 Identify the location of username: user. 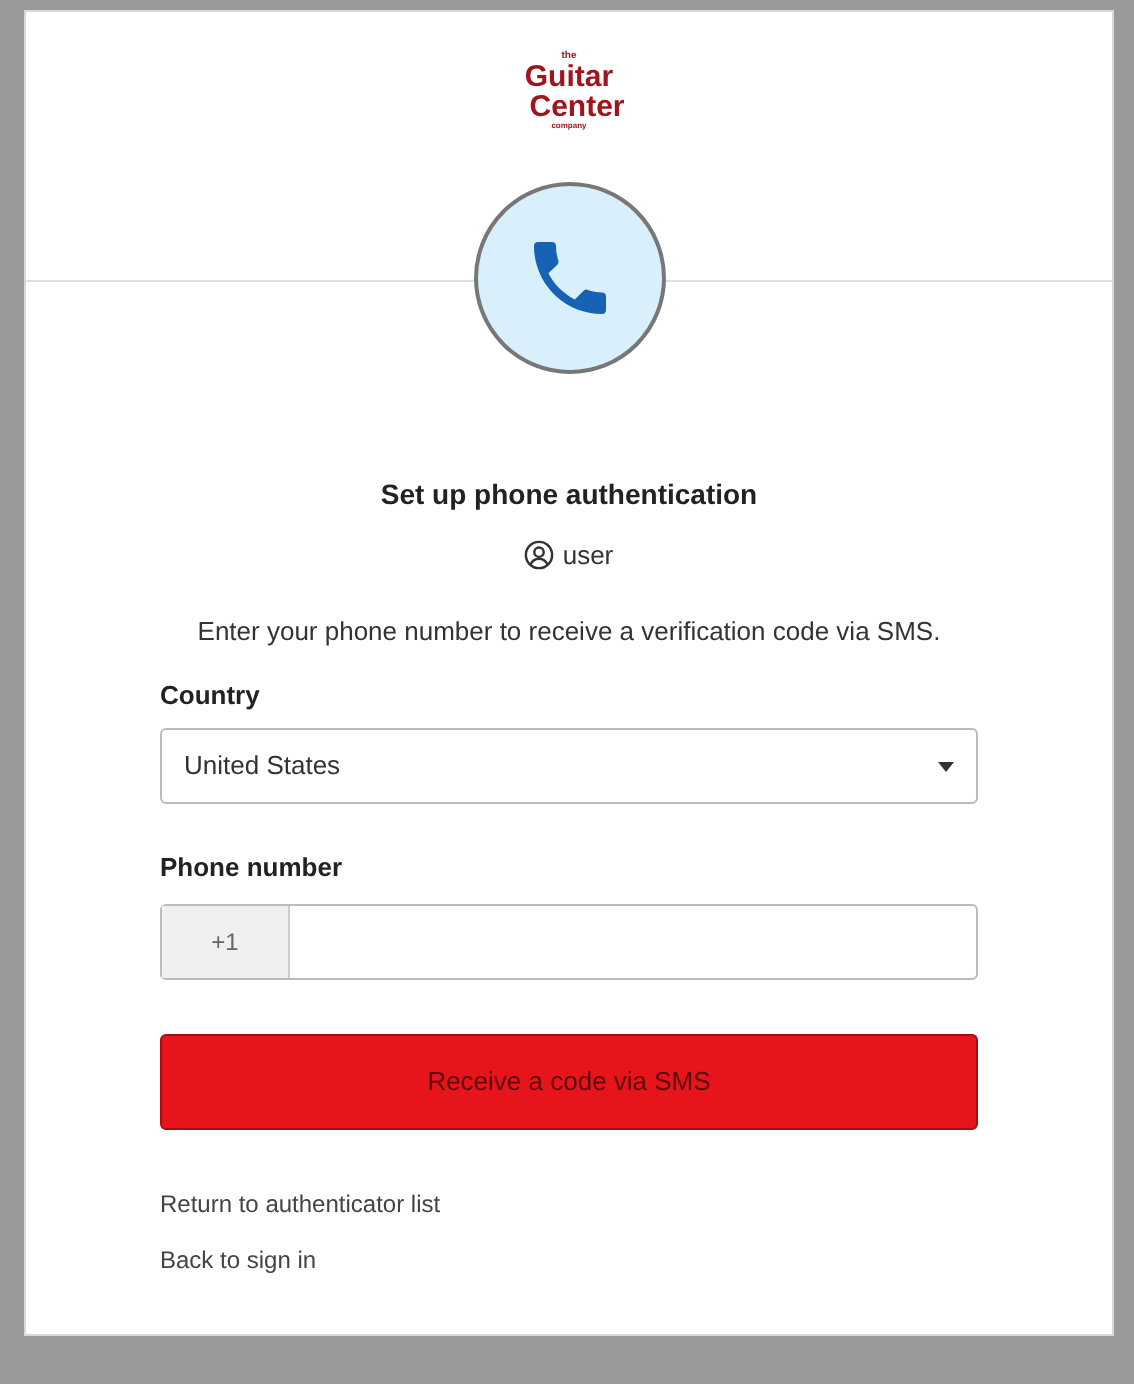
(588, 556).